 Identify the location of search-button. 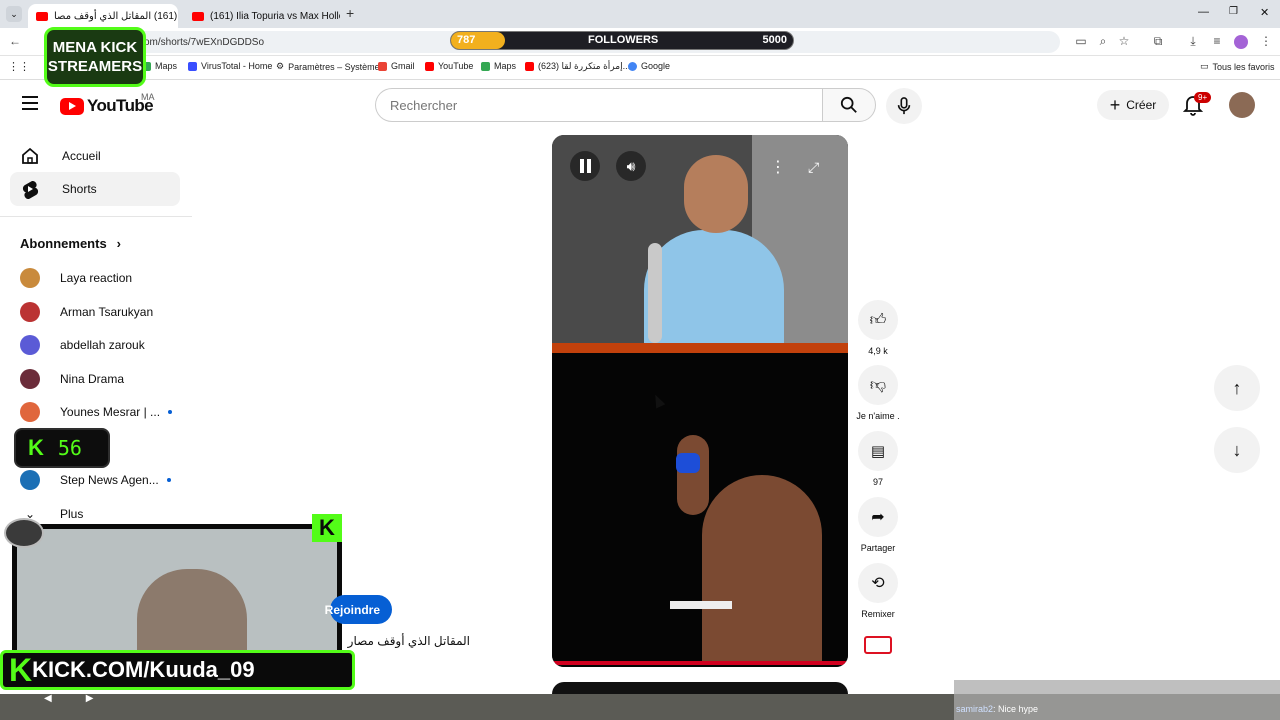
(849, 105).